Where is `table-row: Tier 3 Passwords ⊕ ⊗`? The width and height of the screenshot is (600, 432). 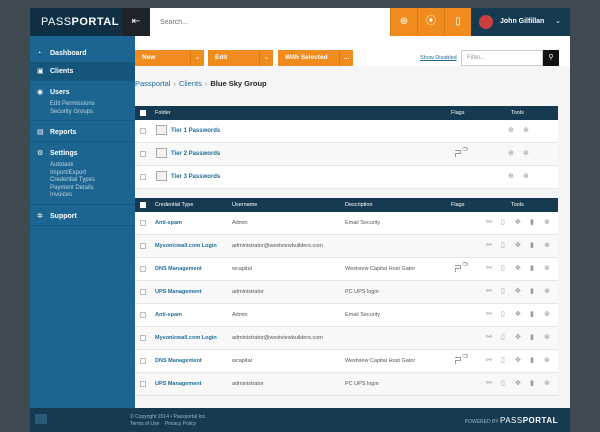 table-row: Tier 3 Passwords ⊕ ⊗ is located at coordinates (346, 177).